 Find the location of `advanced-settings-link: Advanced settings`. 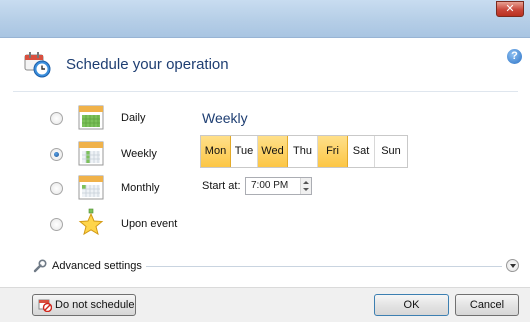

advanced-settings-link: Advanced settings is located at coordinates (97, 266).